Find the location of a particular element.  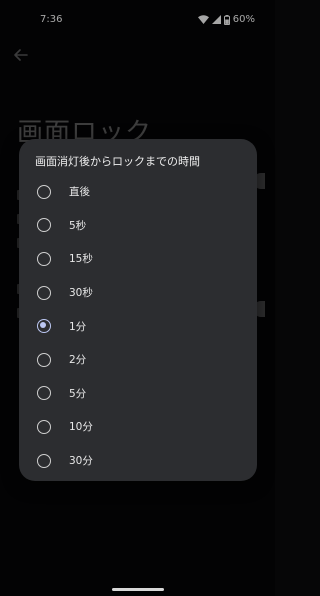

option-label: 30秒 is located at coordinates (81, 293).